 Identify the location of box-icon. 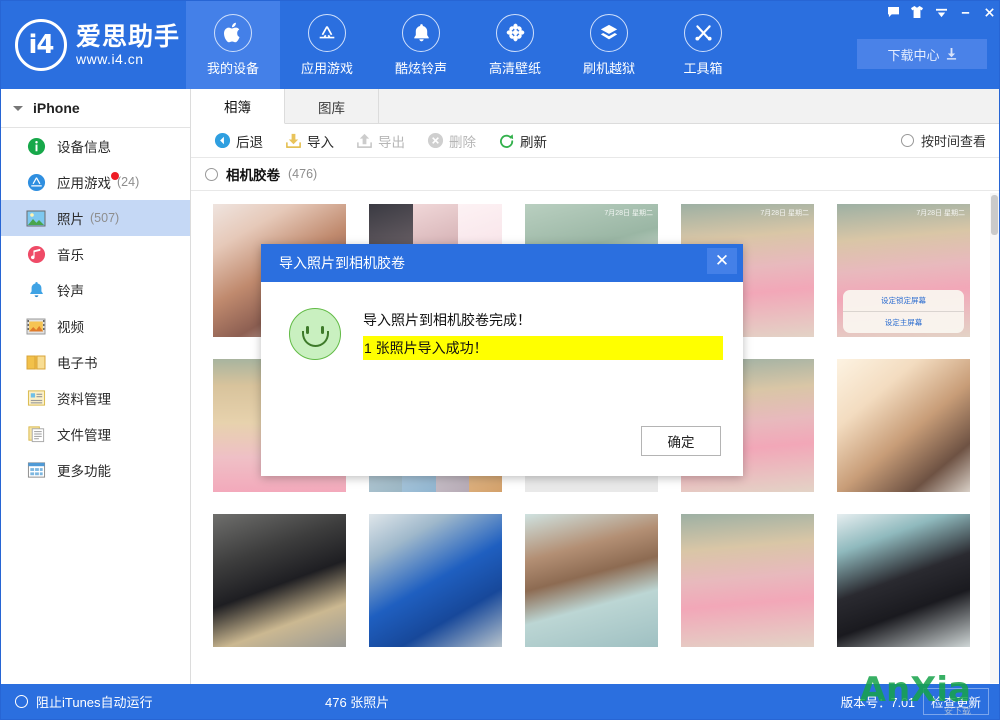
(609, 32).